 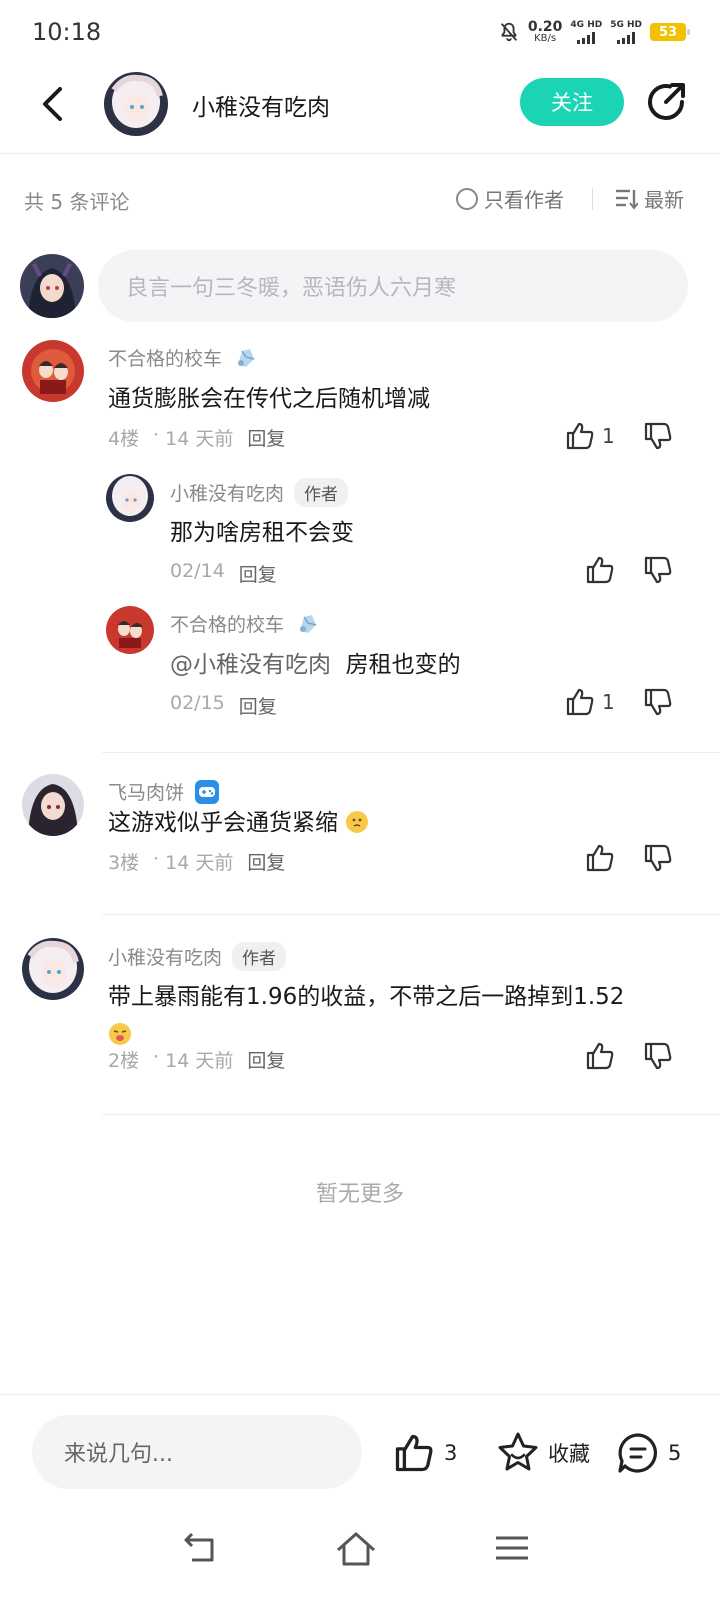 I want to click on chevron-left-icon, so click(x=52, y=104).